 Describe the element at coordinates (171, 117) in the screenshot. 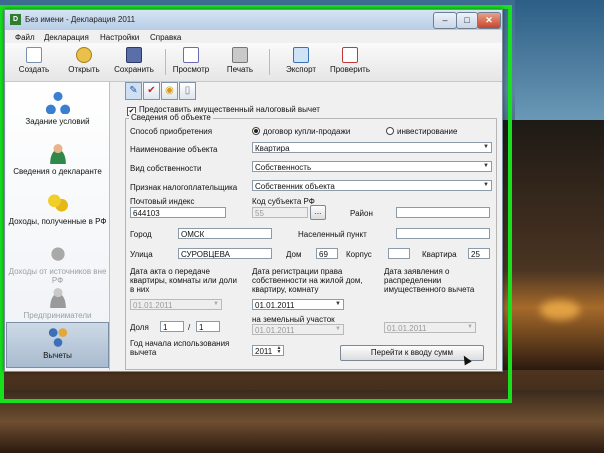

I see `group-title: Сведения об объекте` at that location.